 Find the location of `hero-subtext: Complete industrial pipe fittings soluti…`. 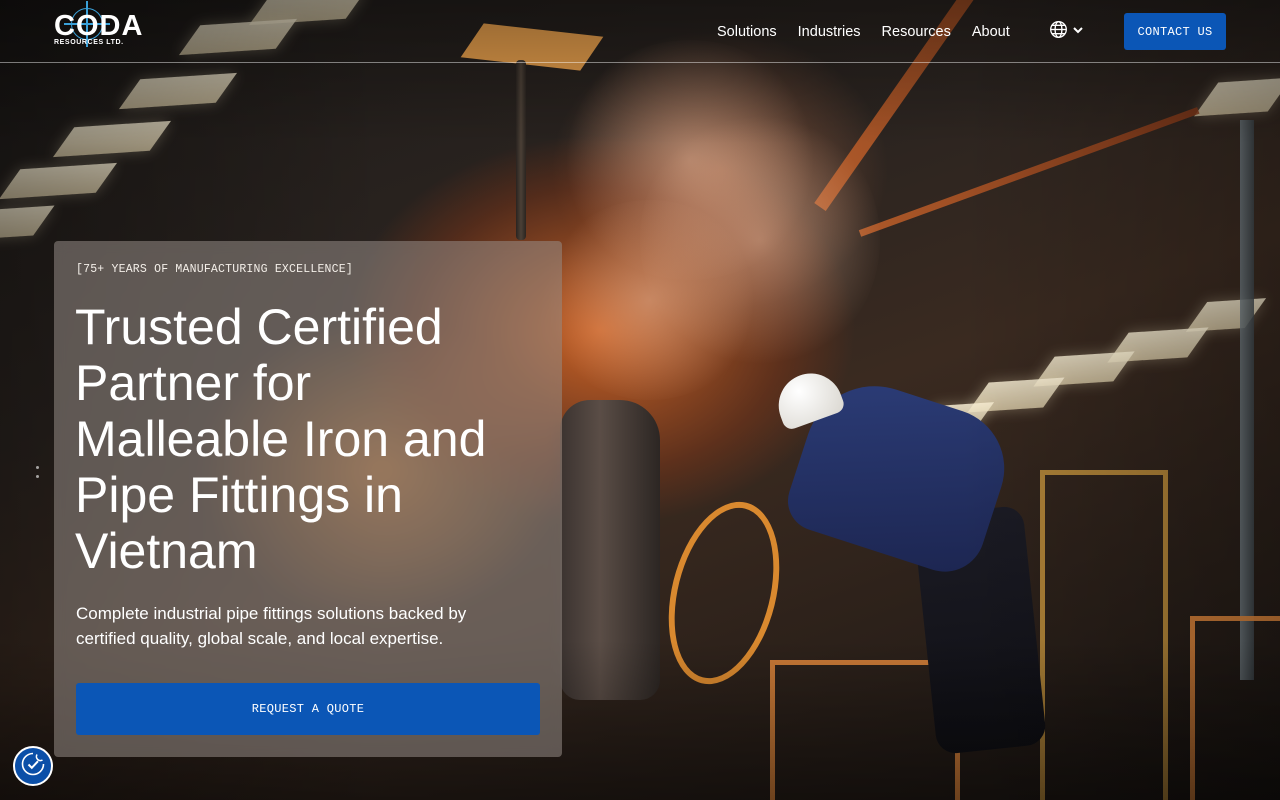

hero-subtext: Complete industrial pipe fittings soluti… is located at coordinates (271, 626).